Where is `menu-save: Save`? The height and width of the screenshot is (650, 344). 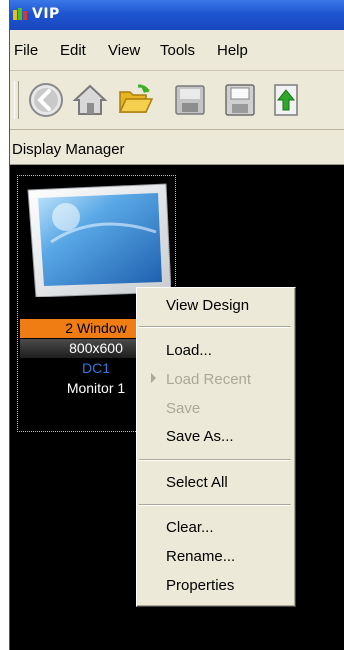
menu-save: Save is located at coordinates (183, 408).